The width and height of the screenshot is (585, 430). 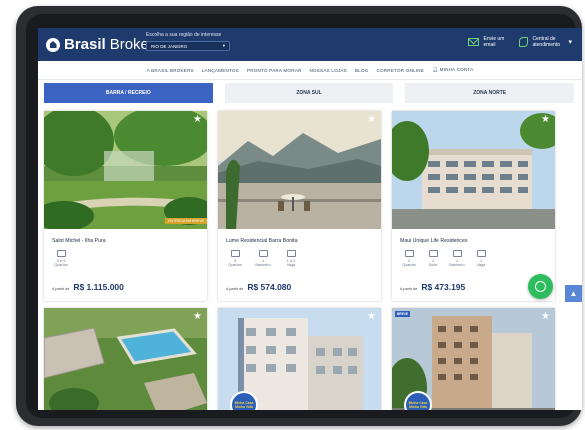 What do you see at coordinates (98, 287) in the screenshot?
I see `price: R$ 1.115.000` at bounding box center [98, 287].